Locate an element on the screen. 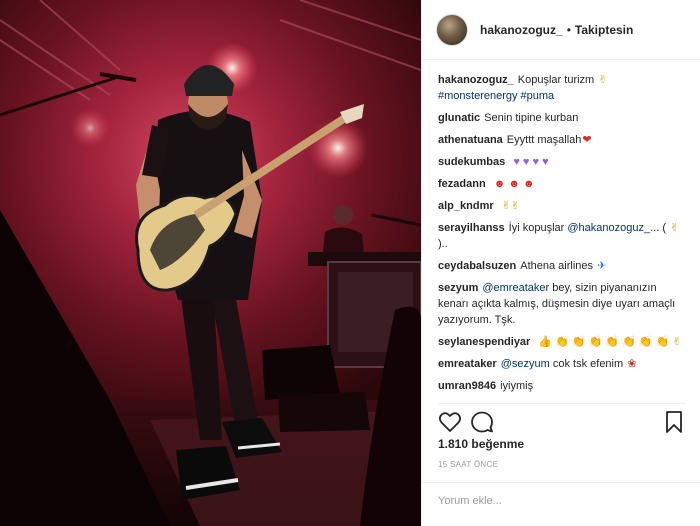 The height and width of the screenshot is (526, 700). comment-item: seylanespendiyar 👍 👏 👏 👏 👏 👏 👏 👏 ✌ is located at coordinates (563, 342).